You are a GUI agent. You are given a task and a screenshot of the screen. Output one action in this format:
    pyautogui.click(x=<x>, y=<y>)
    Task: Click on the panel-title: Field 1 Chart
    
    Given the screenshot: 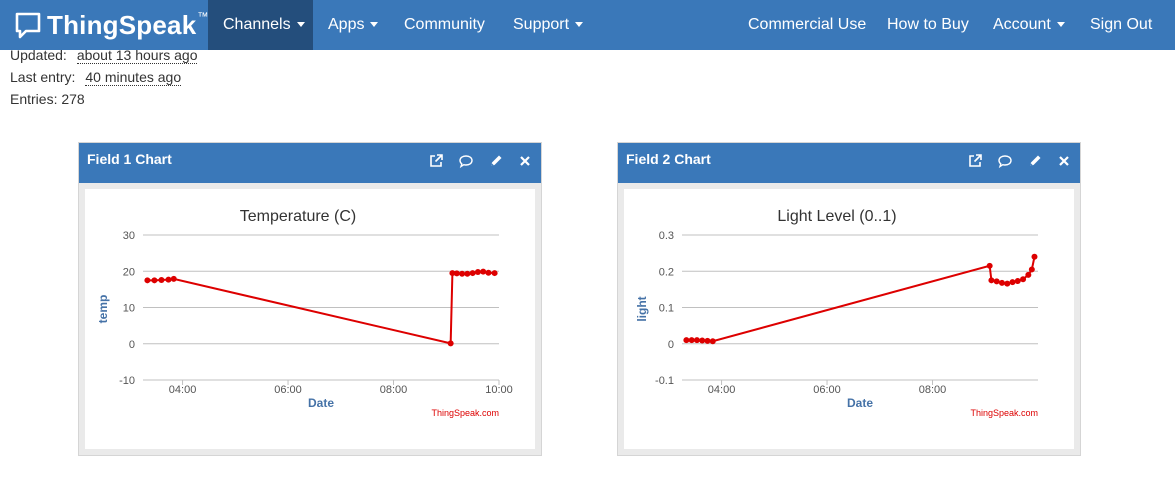 What is the action you would take?
    pyautogui.click(x=129, y=159)
    